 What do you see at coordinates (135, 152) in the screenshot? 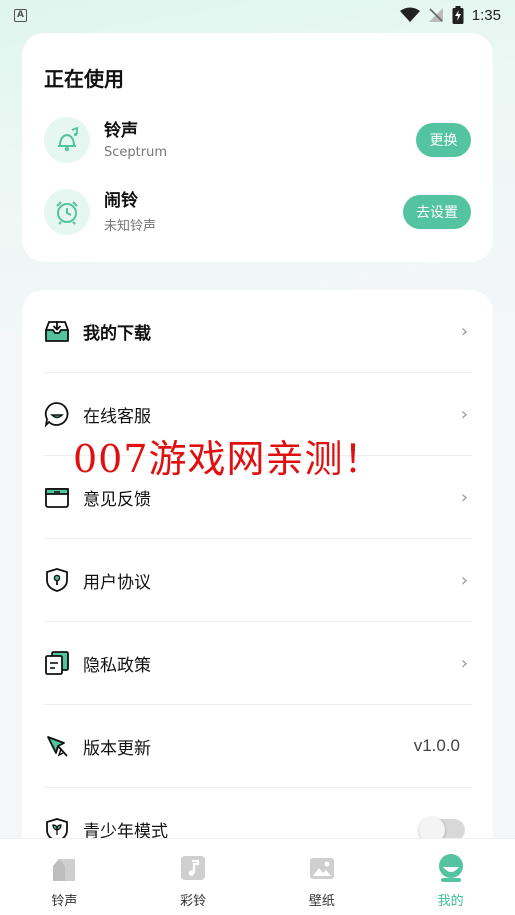
I see `ringtone-sub: Sceptrum` at bounding box center [135, 152].